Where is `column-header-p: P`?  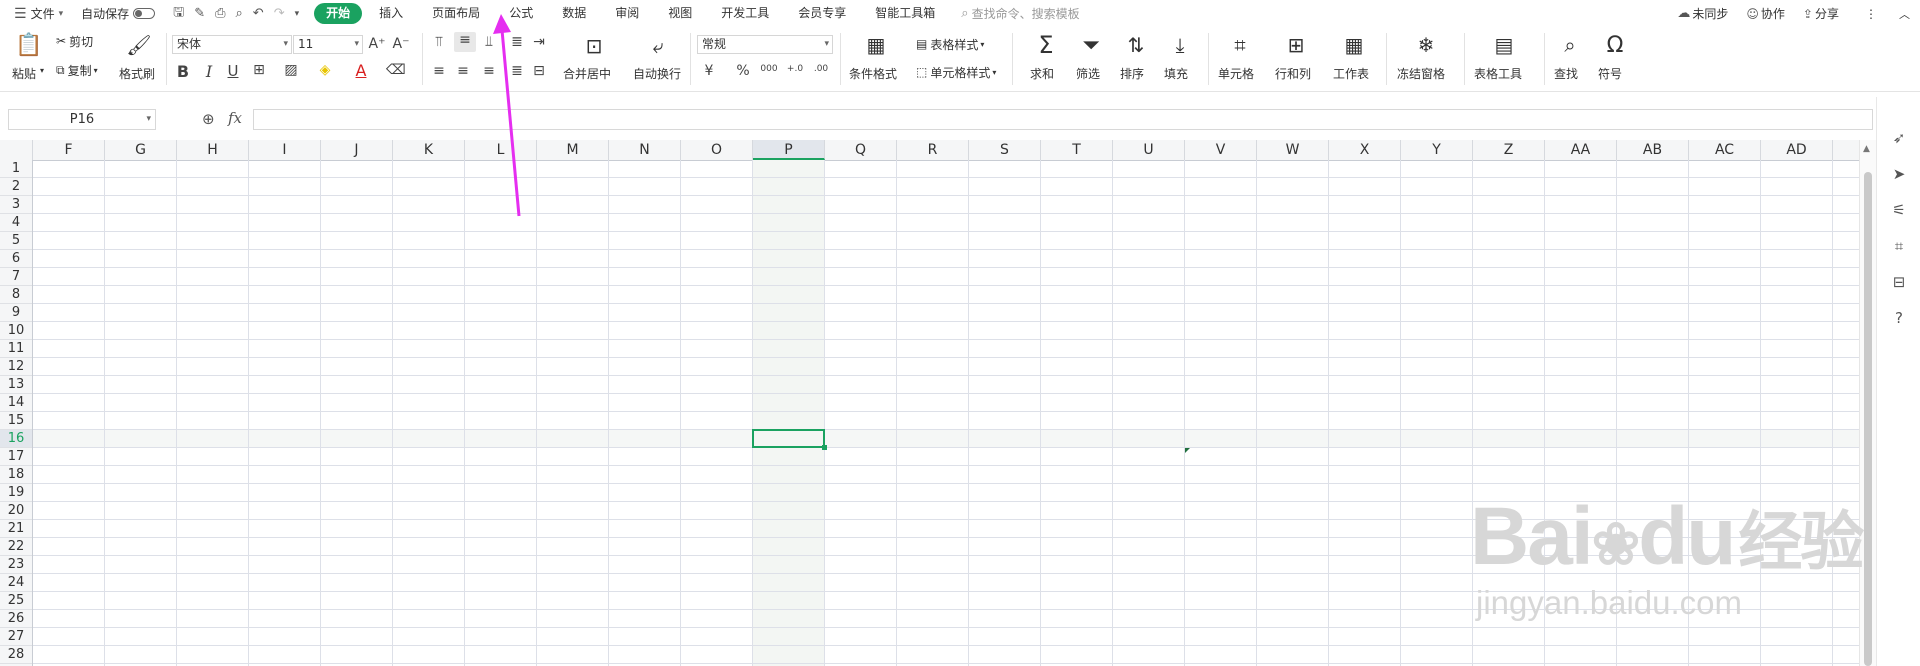 column-header-p: P is located at coordinates (789, 150).